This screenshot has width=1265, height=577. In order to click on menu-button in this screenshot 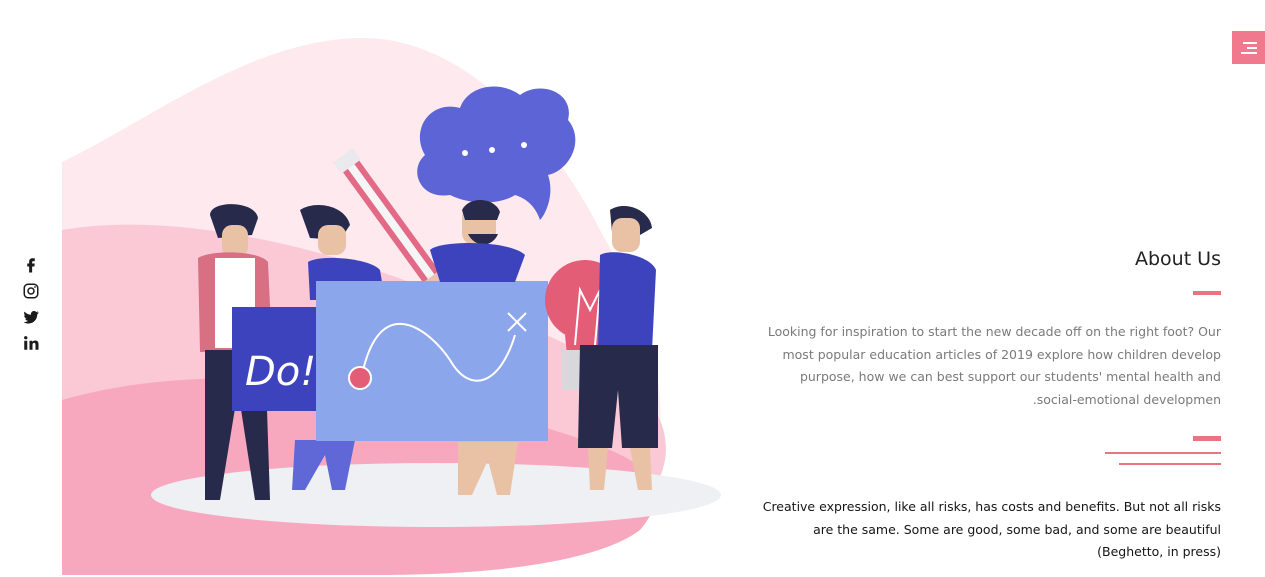, I will do `click(1248, 47)`.